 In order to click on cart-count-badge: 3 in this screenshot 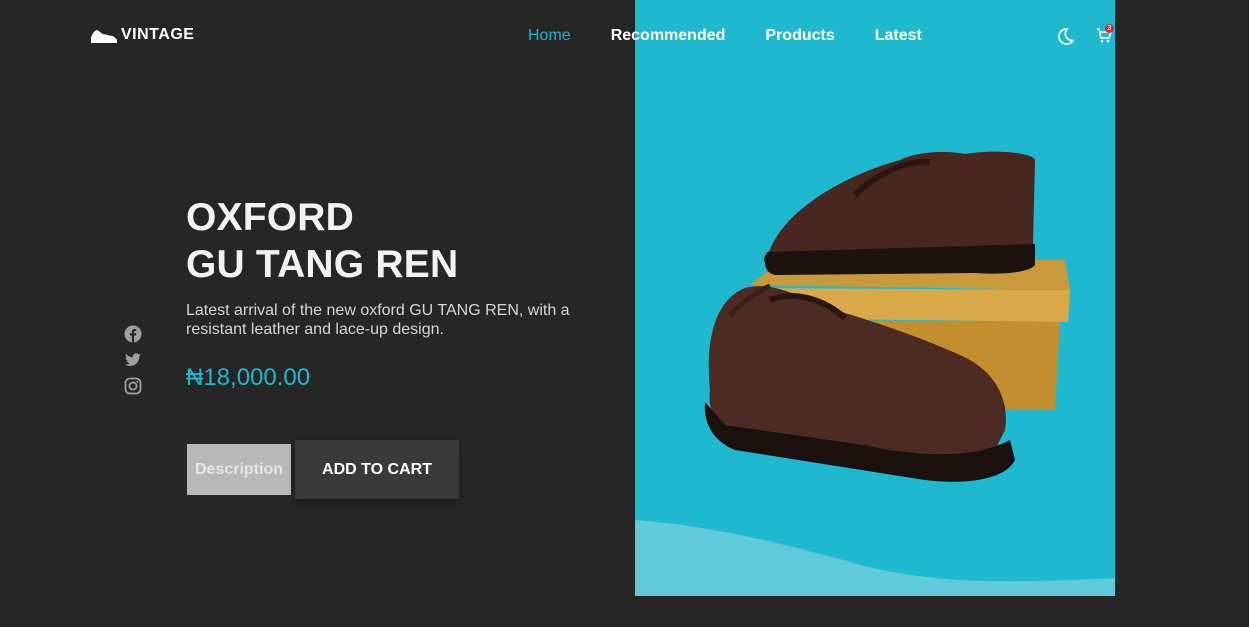, I will do `click(1109, 28)`.